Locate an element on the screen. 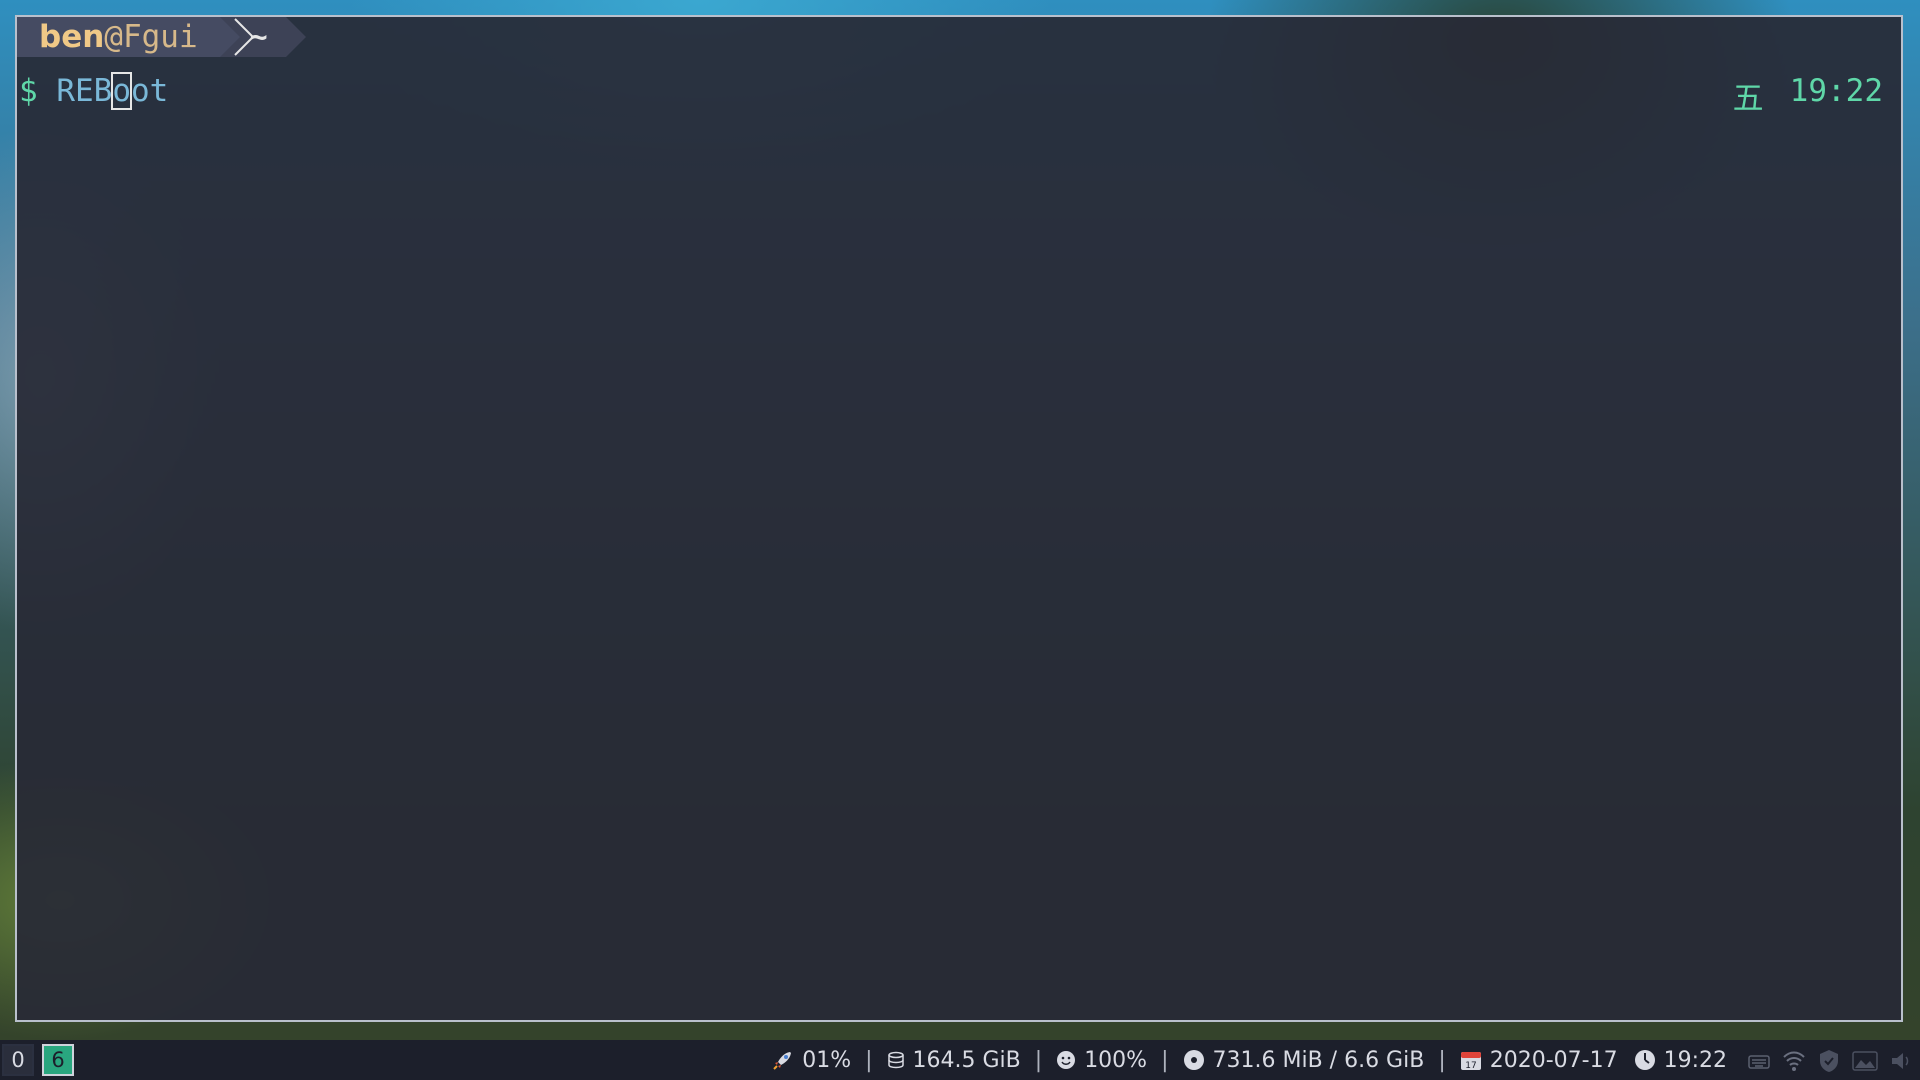 The height and width of the screenshot is (1080, 1920). disk-status: 164.5 GiB is located at coordinates (954, 1060).